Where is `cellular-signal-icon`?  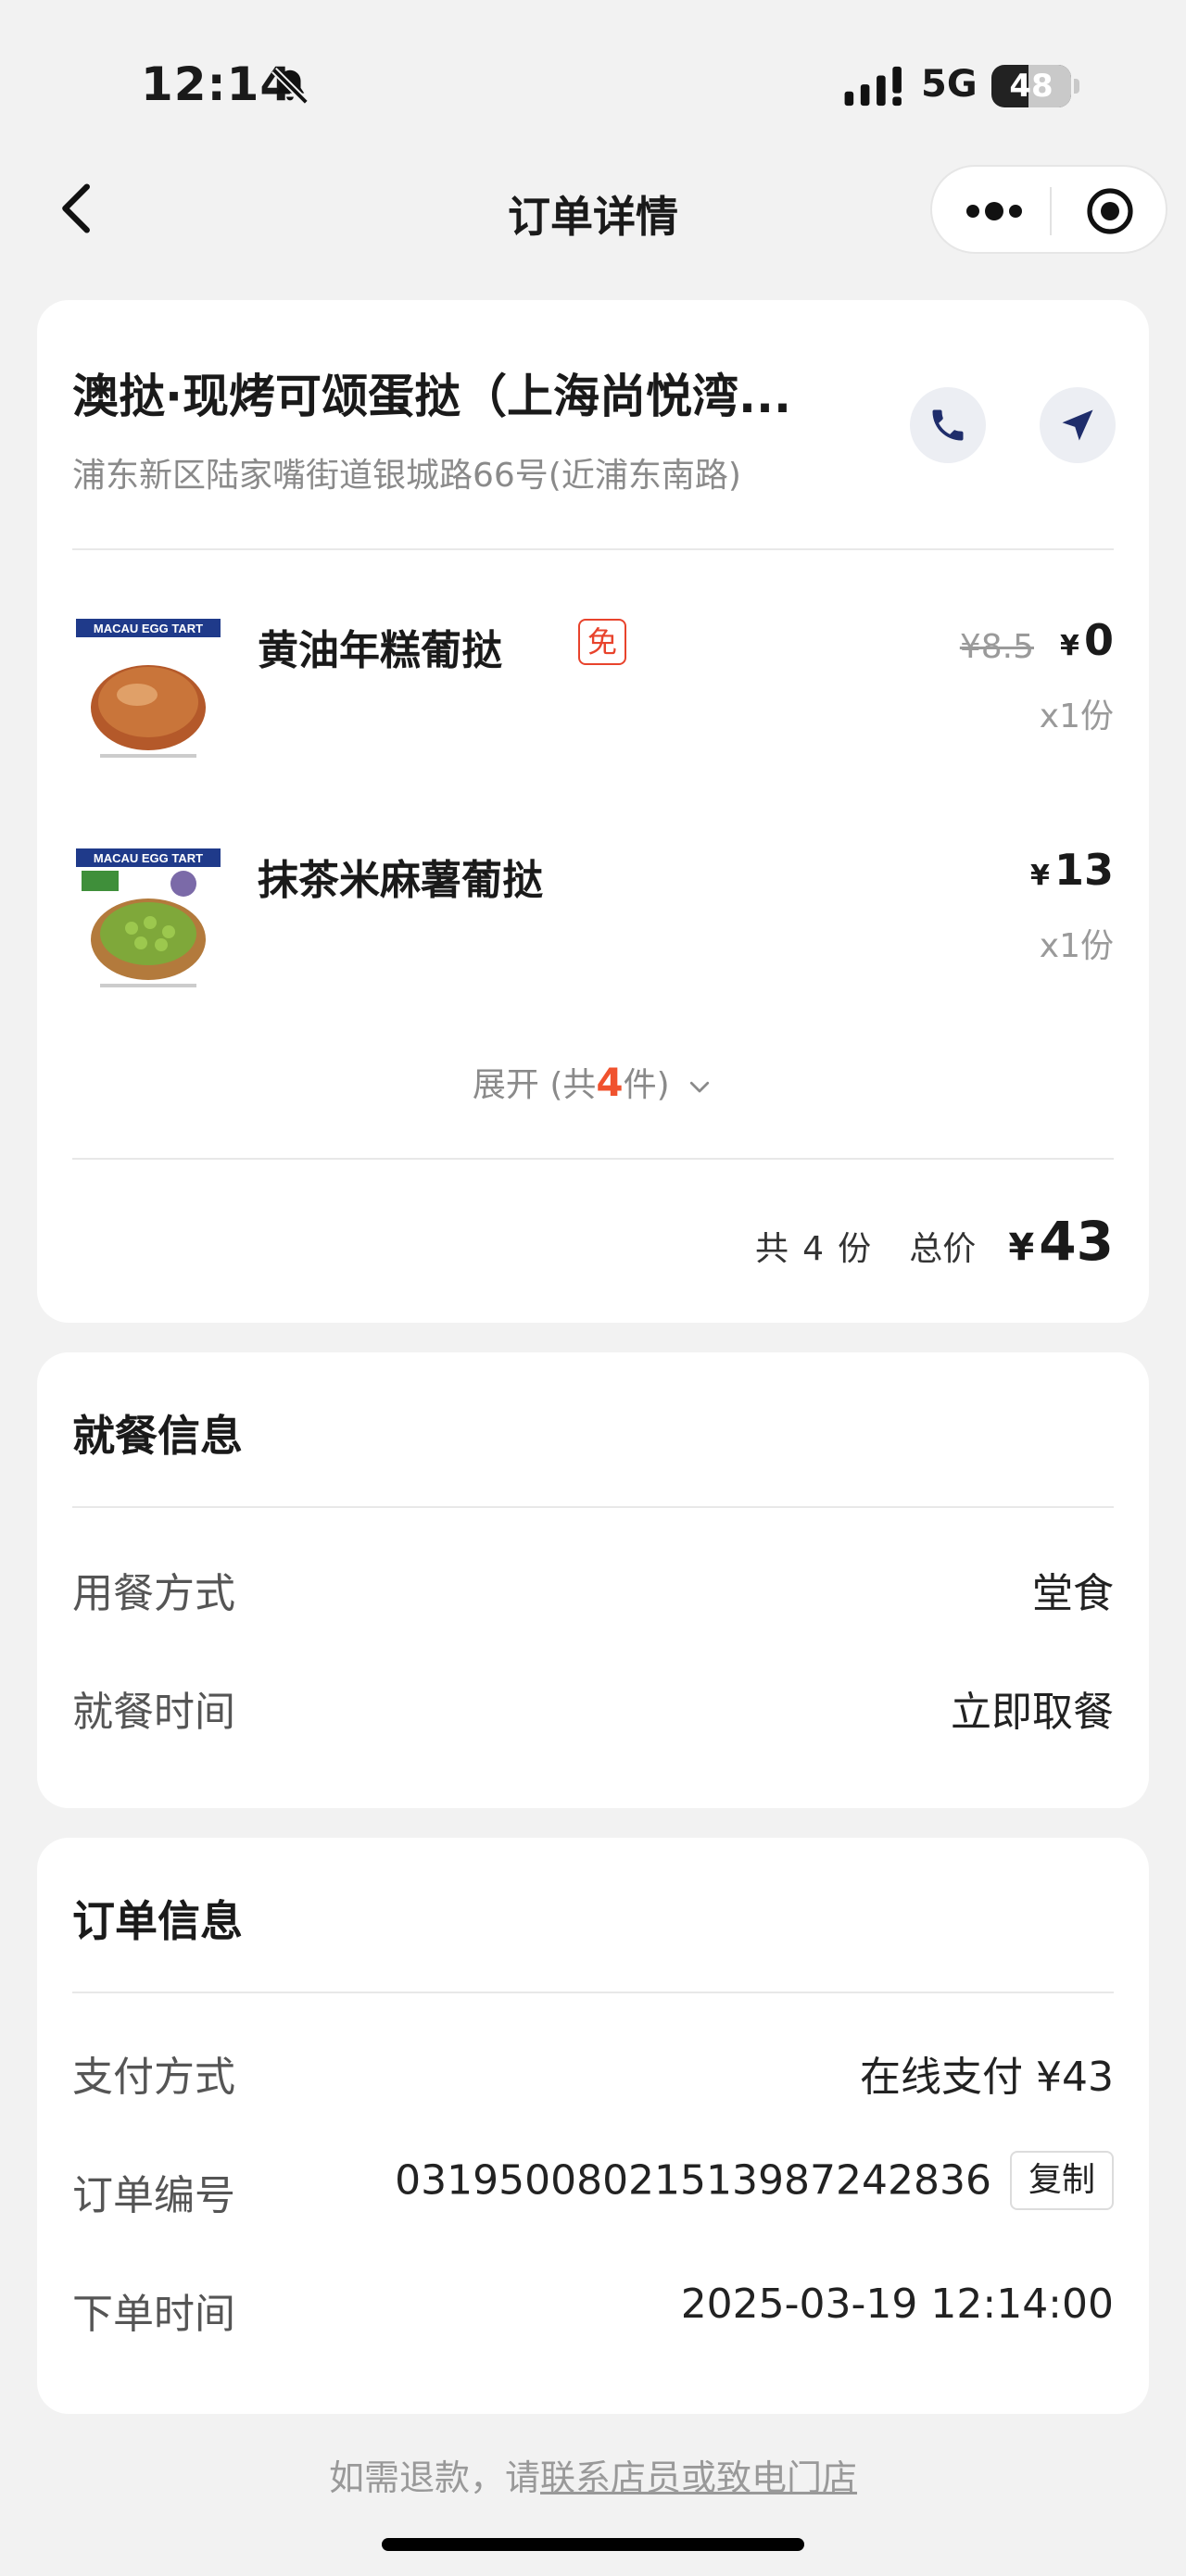 cellular-signal-icon is located at coordinates (873, 86).